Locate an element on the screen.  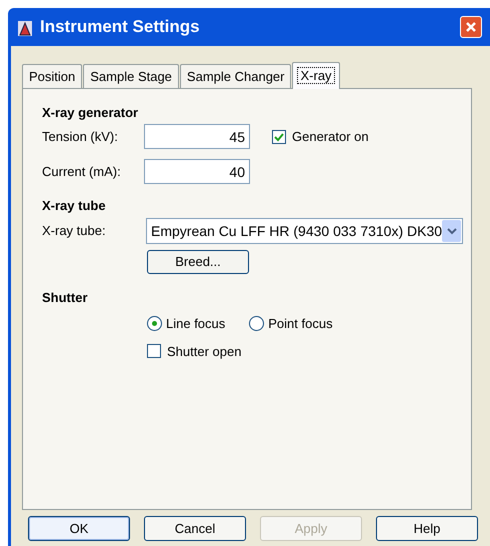
section-heading: Shutter is located at coordinates (65, 298).